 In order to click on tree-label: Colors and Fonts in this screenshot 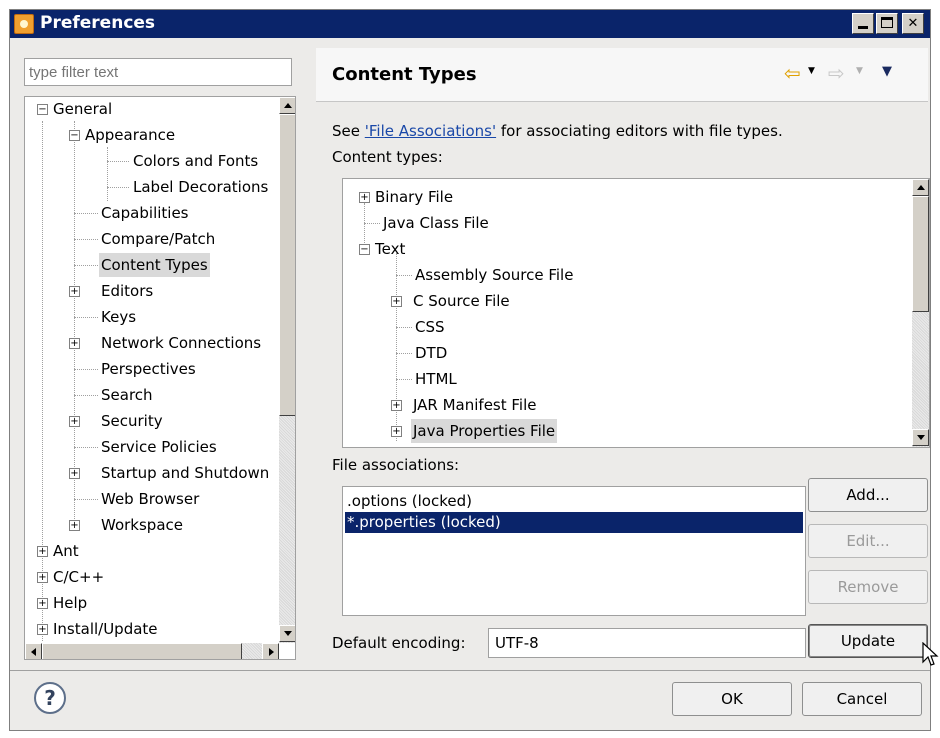, I will do `click(196, 161)`.